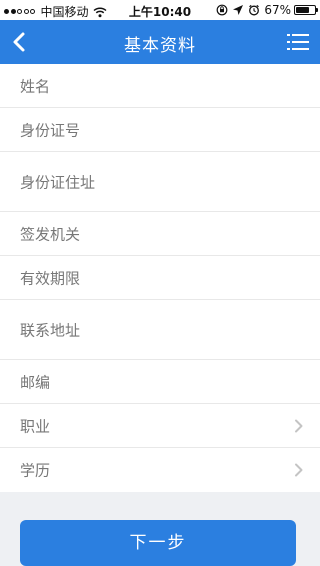  I want to click on nav-bar: 基本资料, so click(160, 42).